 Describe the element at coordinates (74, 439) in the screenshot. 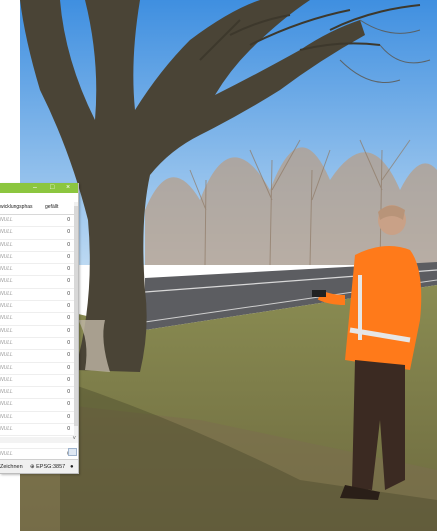

I see `chevron-down-icon: ˅` at that location.